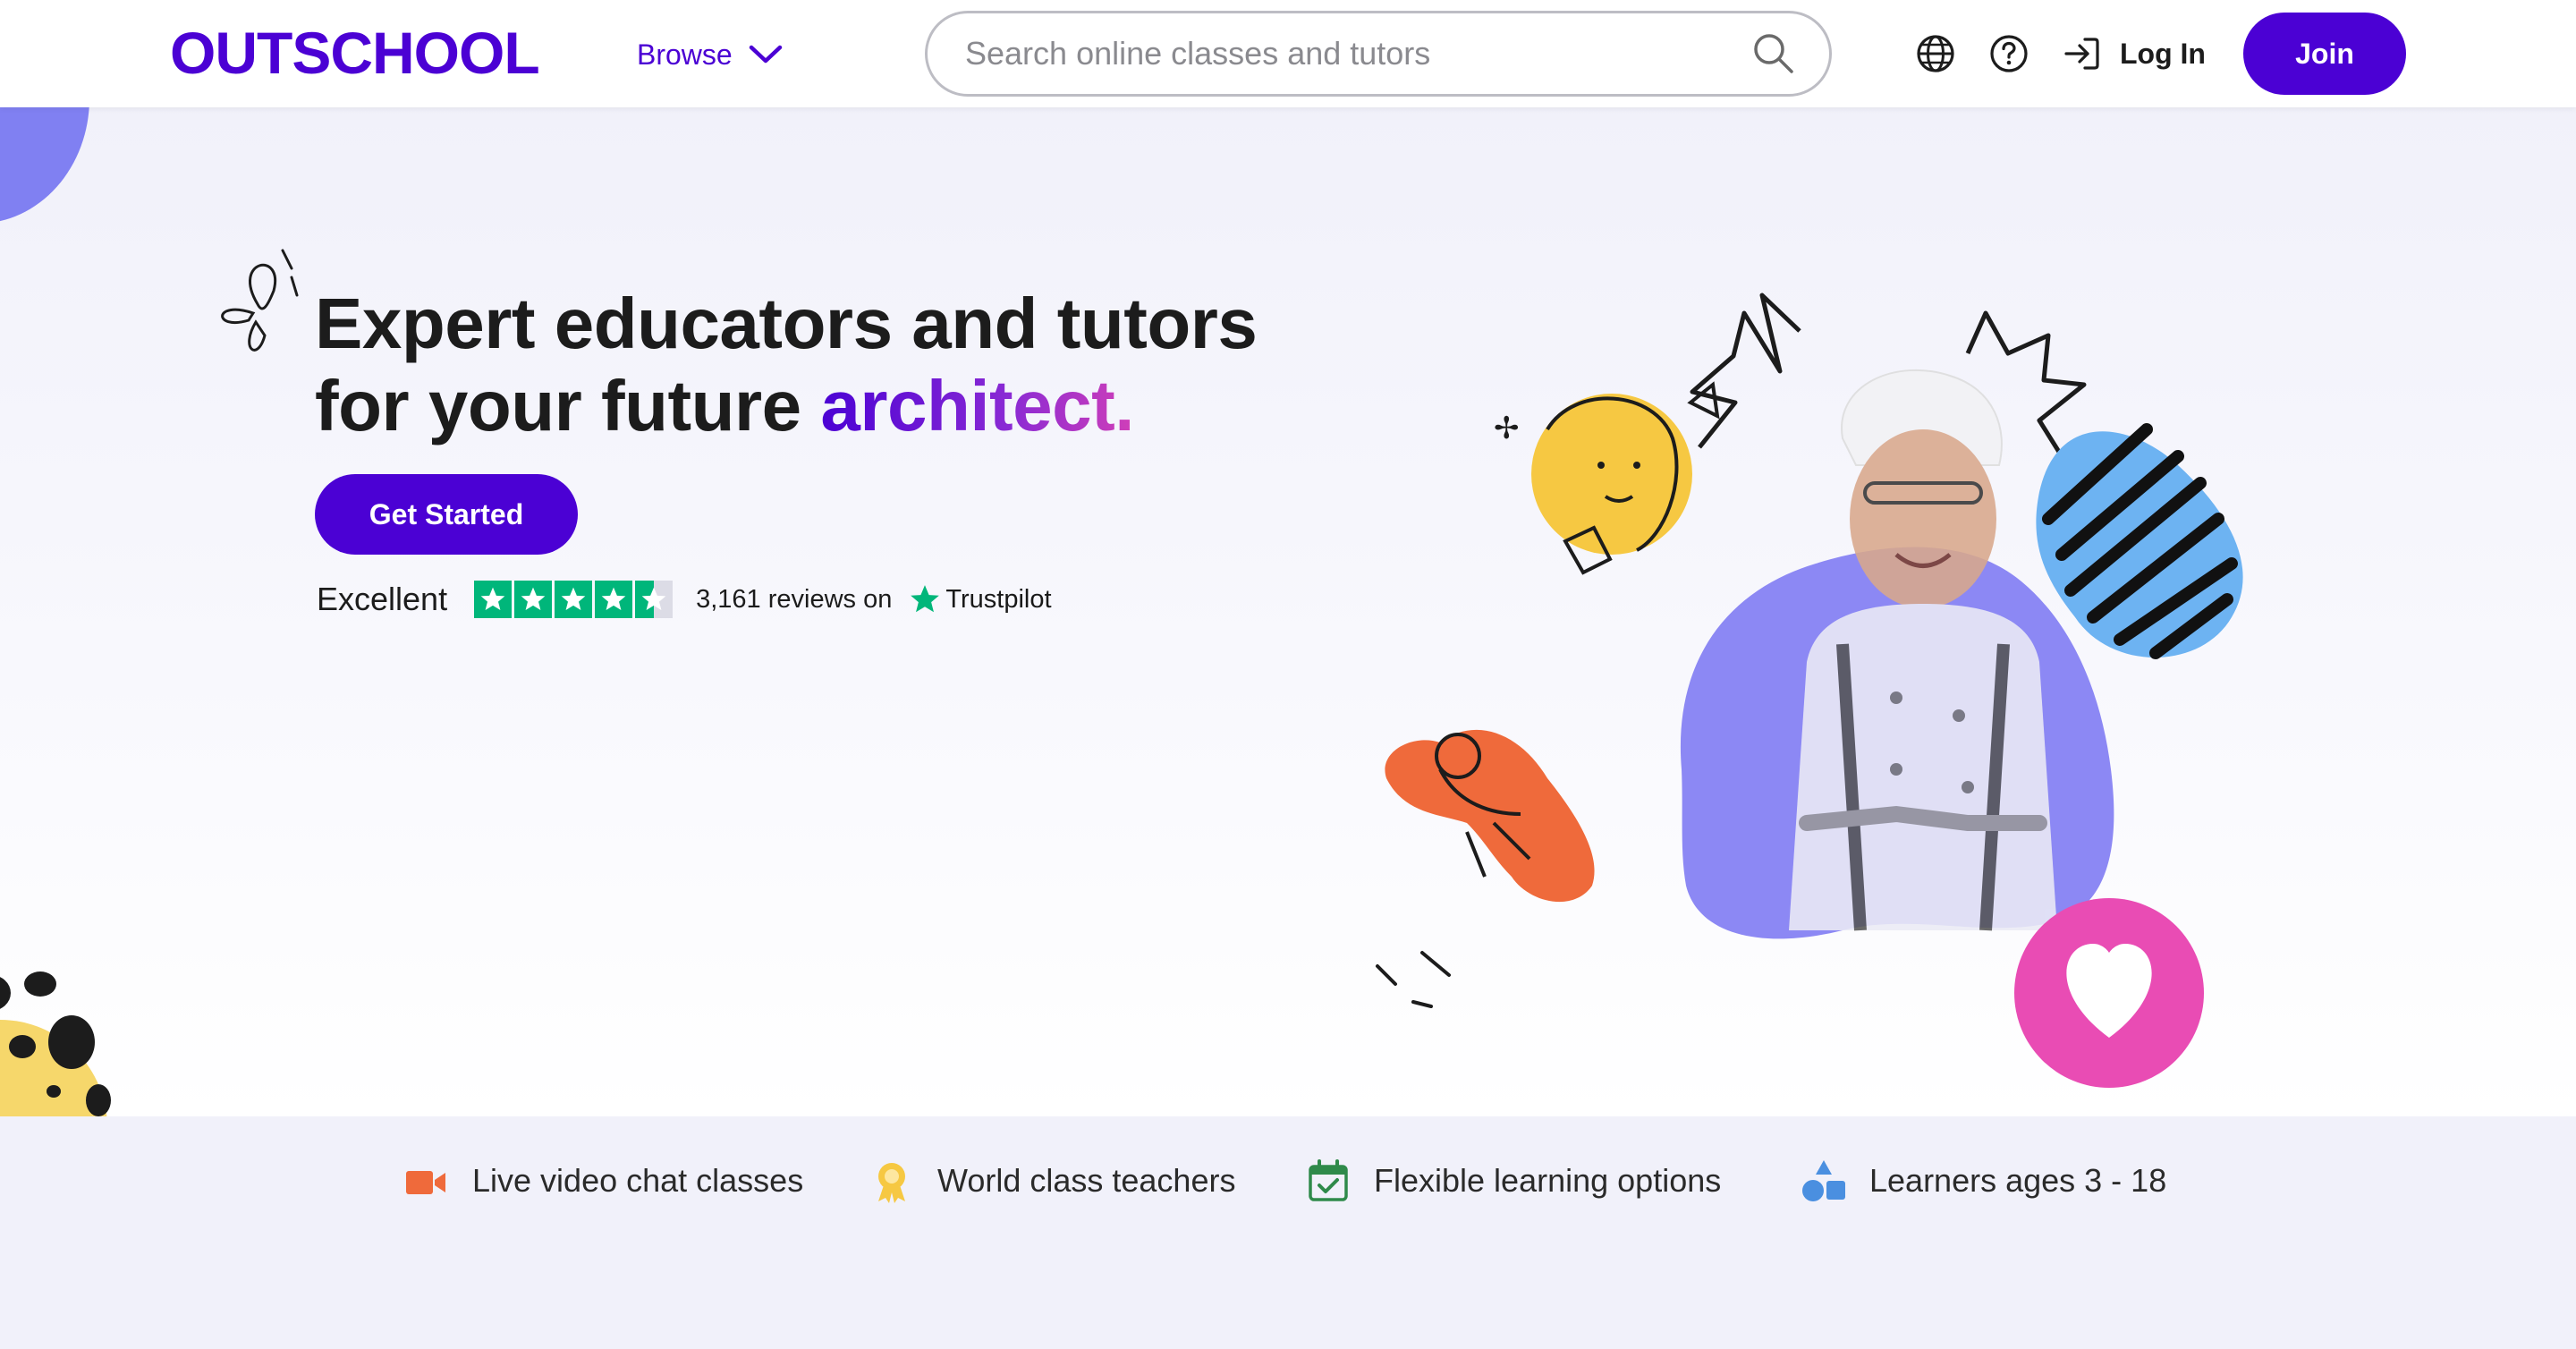 This screenshot has height=1349, width=2576. What do you see at coordinates (1339, 53) in the screenshot?
I see `search-input` at bounding box center [1339, 53].